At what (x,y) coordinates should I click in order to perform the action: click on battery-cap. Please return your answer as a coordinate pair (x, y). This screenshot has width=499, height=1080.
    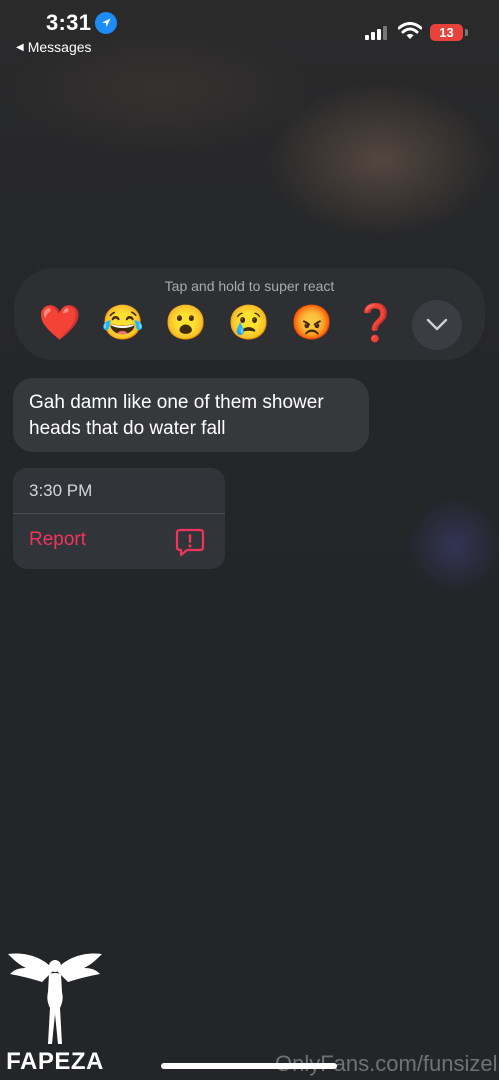
    Looking at the image, I should click on (466, 32).